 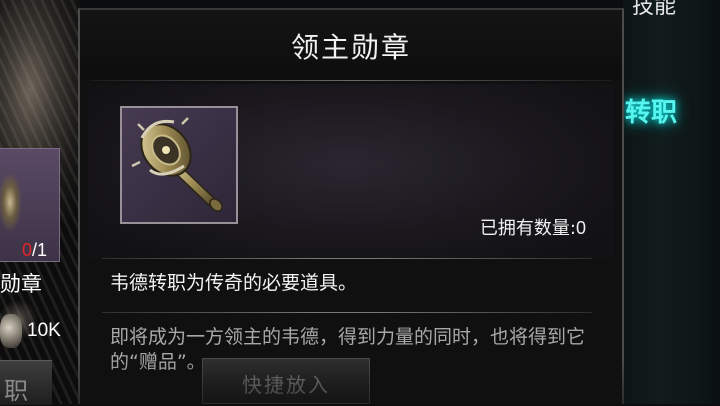 What do you see at coordinates (654, 10) in the screenshot?
I see `skills-tab: 技能` at bounding box center [654, 10].